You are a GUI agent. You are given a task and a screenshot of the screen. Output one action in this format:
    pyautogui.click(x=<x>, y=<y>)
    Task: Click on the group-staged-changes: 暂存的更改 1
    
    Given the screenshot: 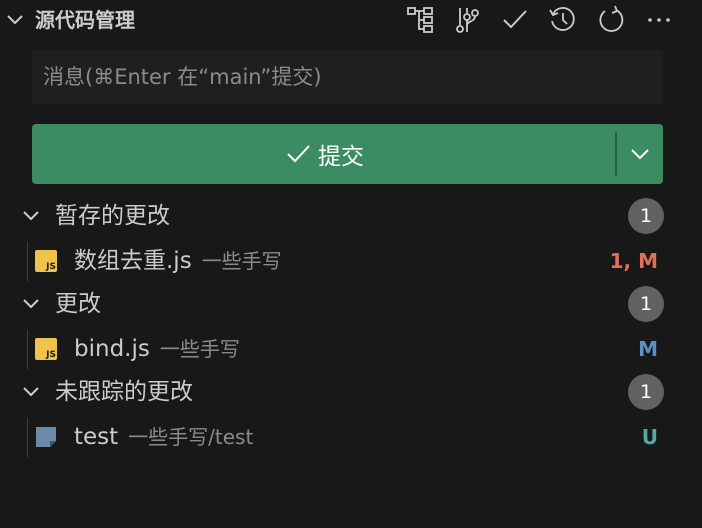 What is the action you would take?
    pyautogui.click(x=351, y=216)
    